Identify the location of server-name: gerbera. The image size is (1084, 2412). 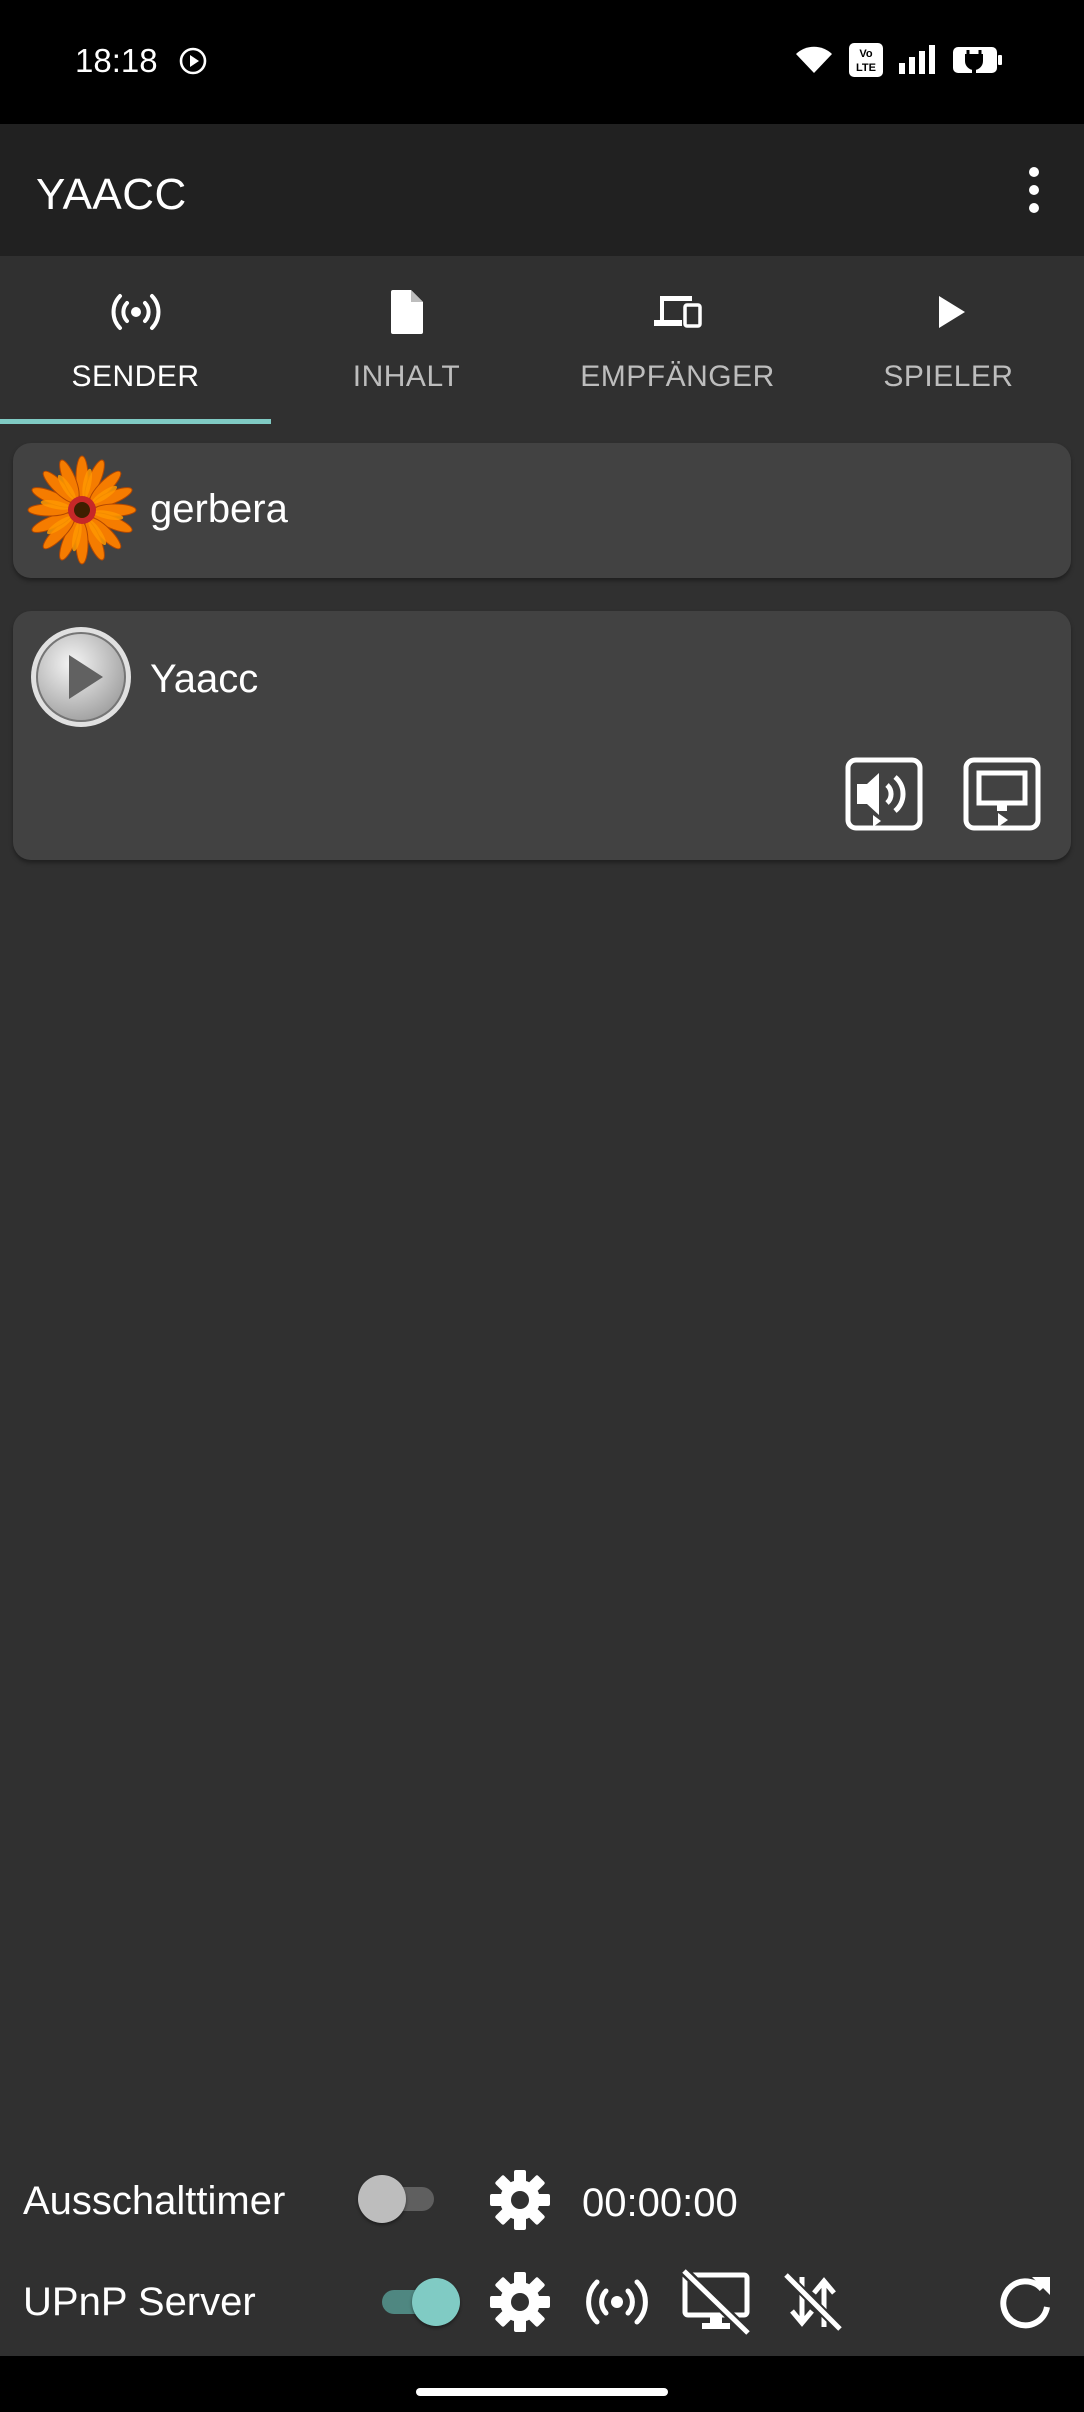
(219, 509).